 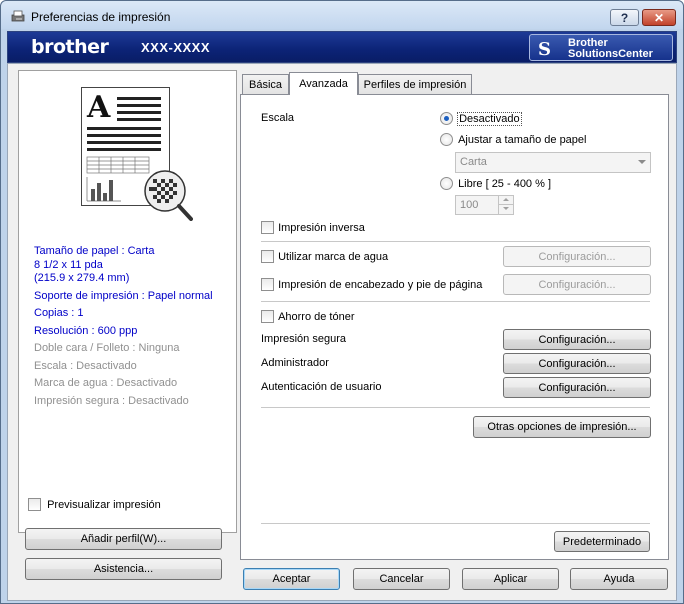 I want to click on paper-size-combo: Carta, so click(x=553, y=162).